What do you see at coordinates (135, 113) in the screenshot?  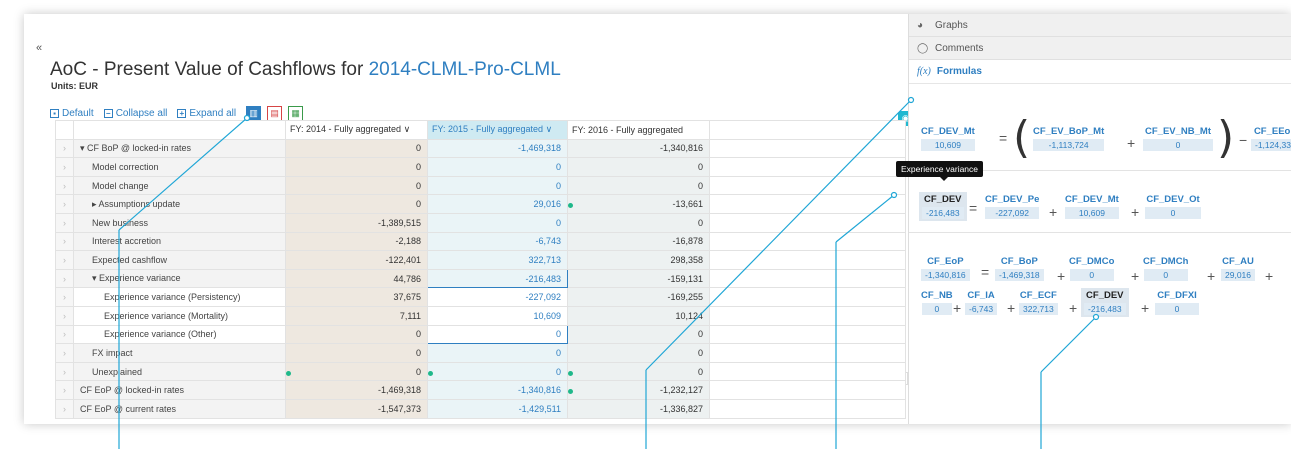 I see `collapse-all-button: − Collapse all` at bounding box center [135, 113].